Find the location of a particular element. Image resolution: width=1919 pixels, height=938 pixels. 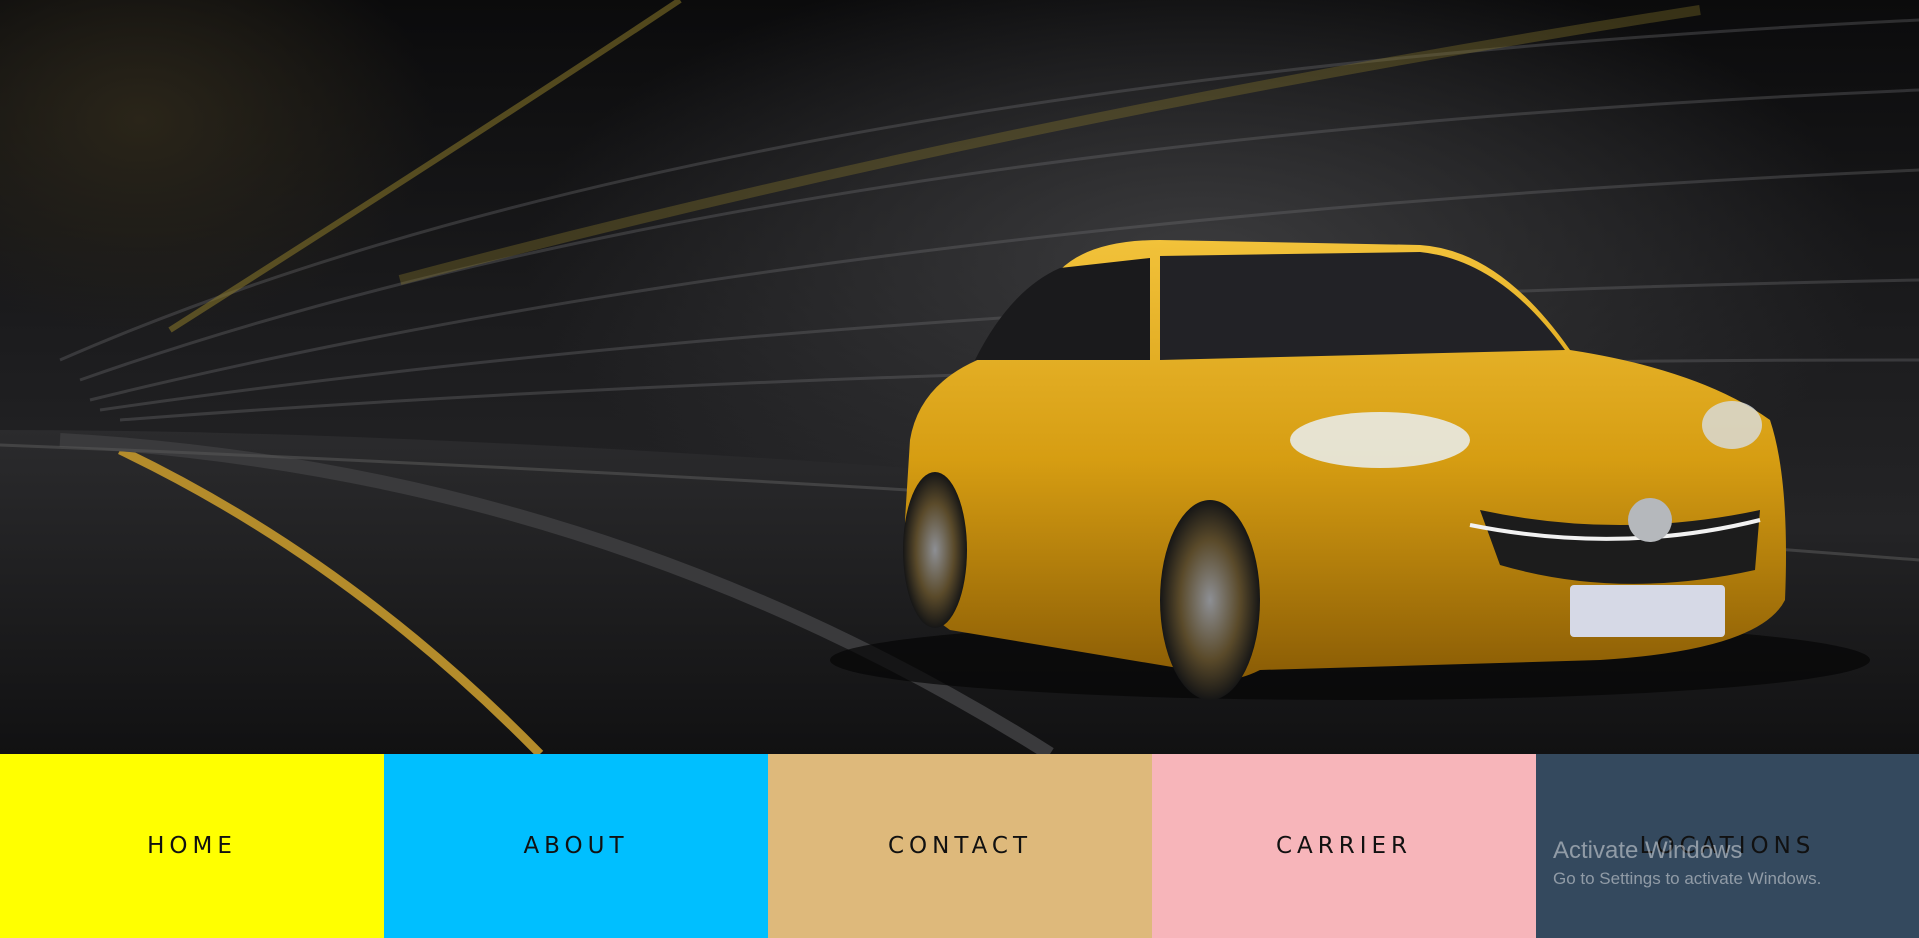

nav-item-home: HOME is located at coordinates (192, 846).